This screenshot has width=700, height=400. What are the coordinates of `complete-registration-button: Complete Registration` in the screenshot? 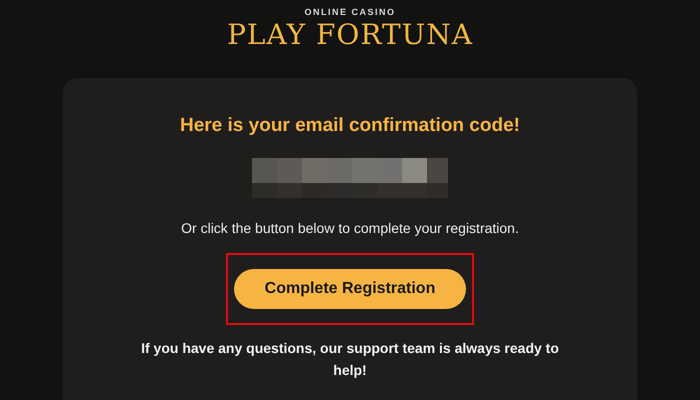 It's located at (350, 288).